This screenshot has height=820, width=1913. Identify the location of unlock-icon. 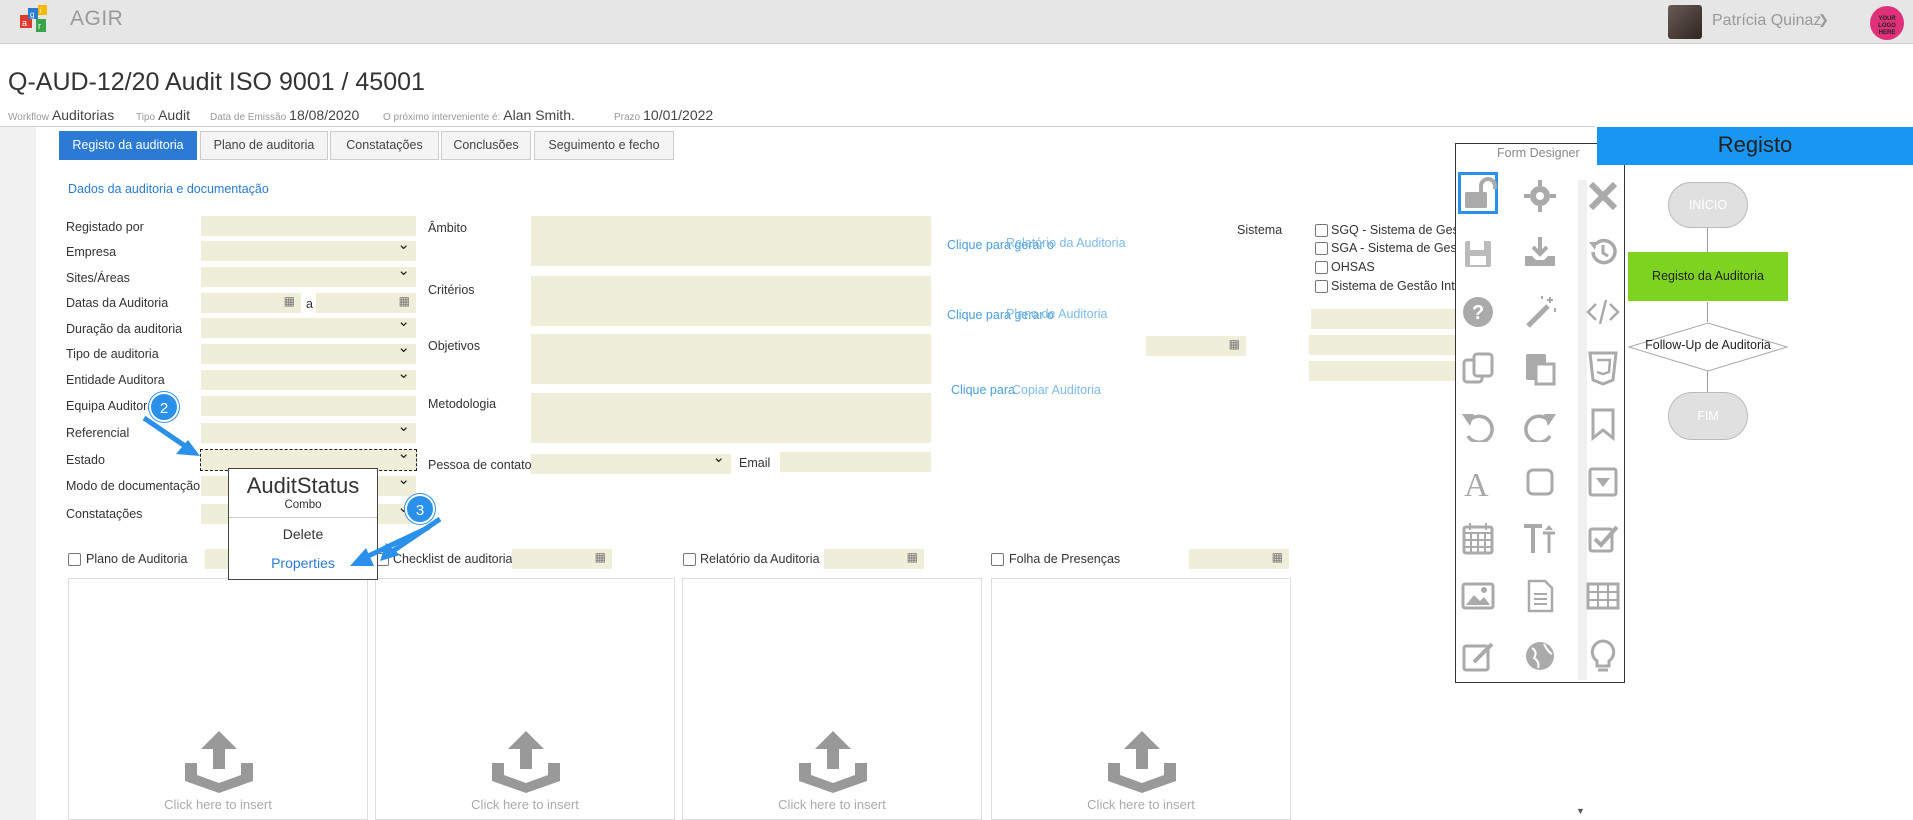
(1479, 194).